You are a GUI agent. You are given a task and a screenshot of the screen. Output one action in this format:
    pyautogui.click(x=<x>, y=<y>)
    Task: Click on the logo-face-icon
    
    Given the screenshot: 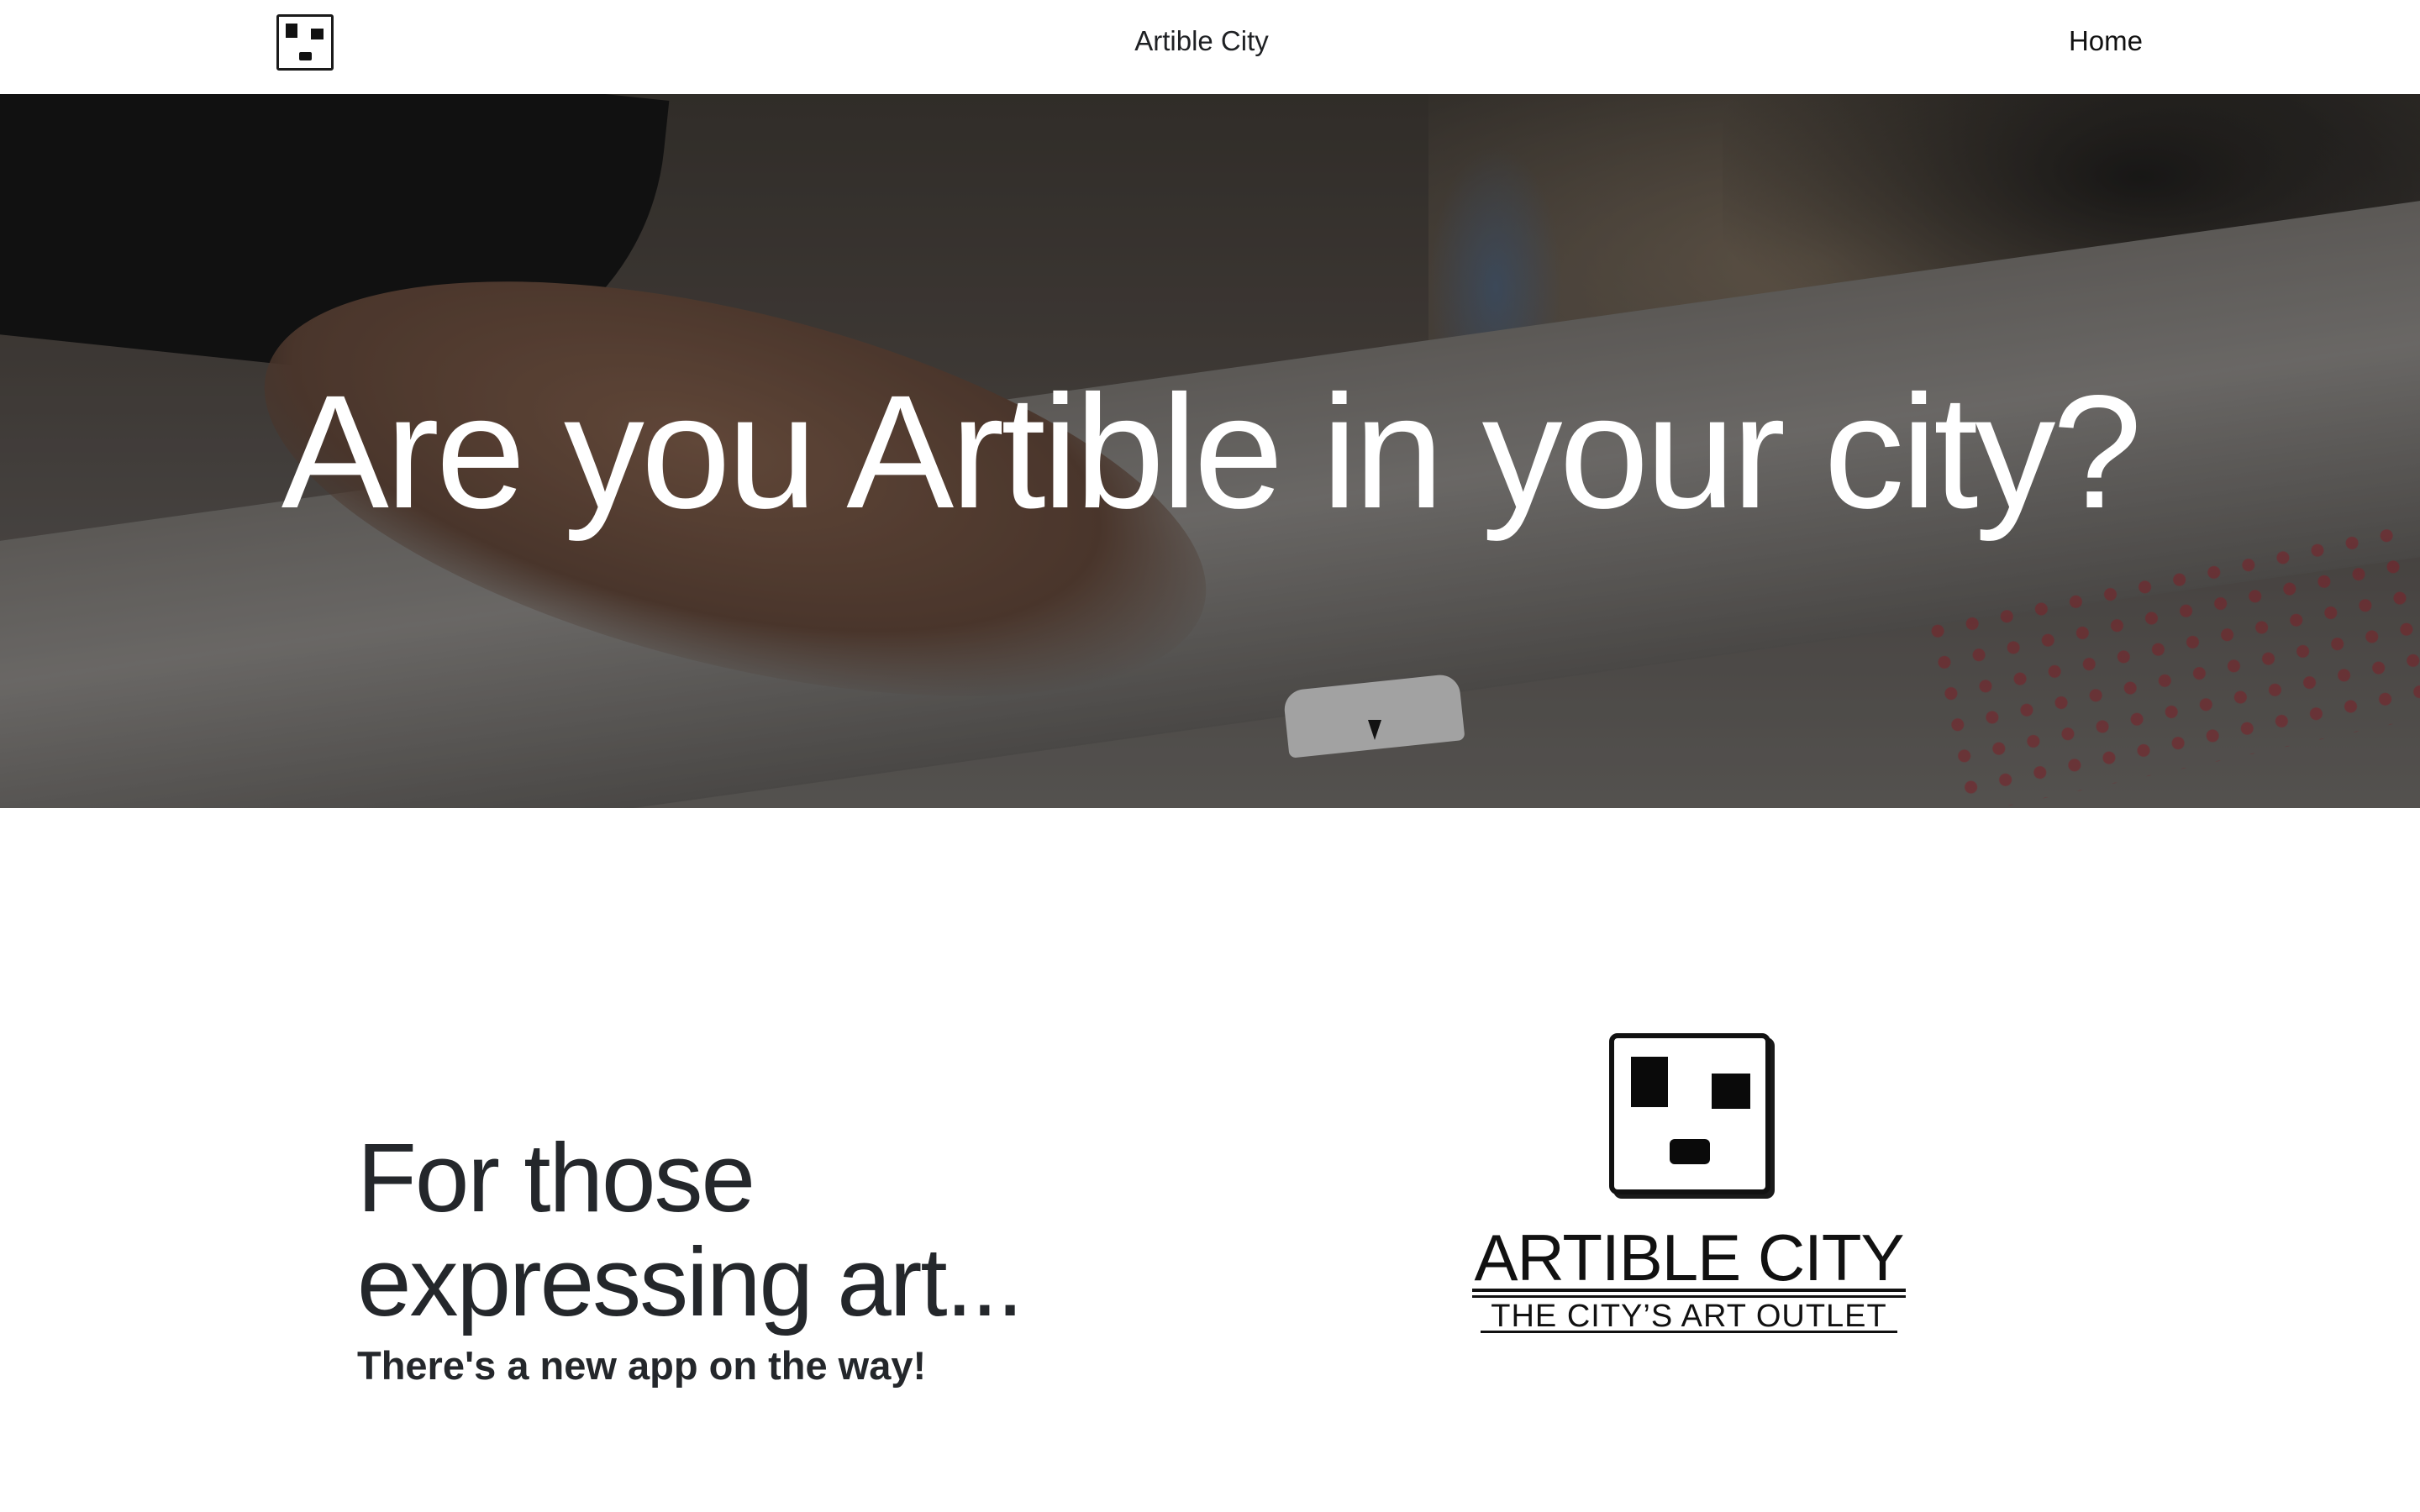 What is the action you would take?
    pyautogui.click(x=1689, y=1113)
    